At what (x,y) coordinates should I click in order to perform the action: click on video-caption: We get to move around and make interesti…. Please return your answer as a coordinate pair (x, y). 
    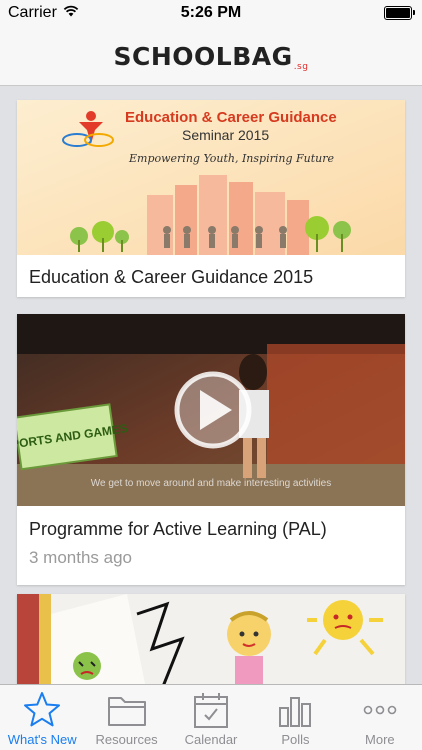
    Looking at the image, I should click on (211, 483).